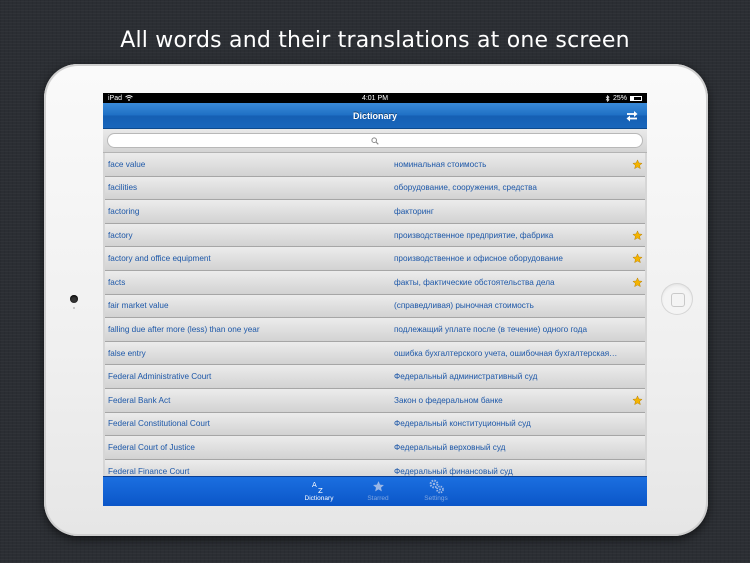 This screenshot has height=563, width=750. What do you see at coordinates (466, 377) in the screenshot?
I see `entry-translation: Федеральный административный суд` at bounding box center [466, 377].